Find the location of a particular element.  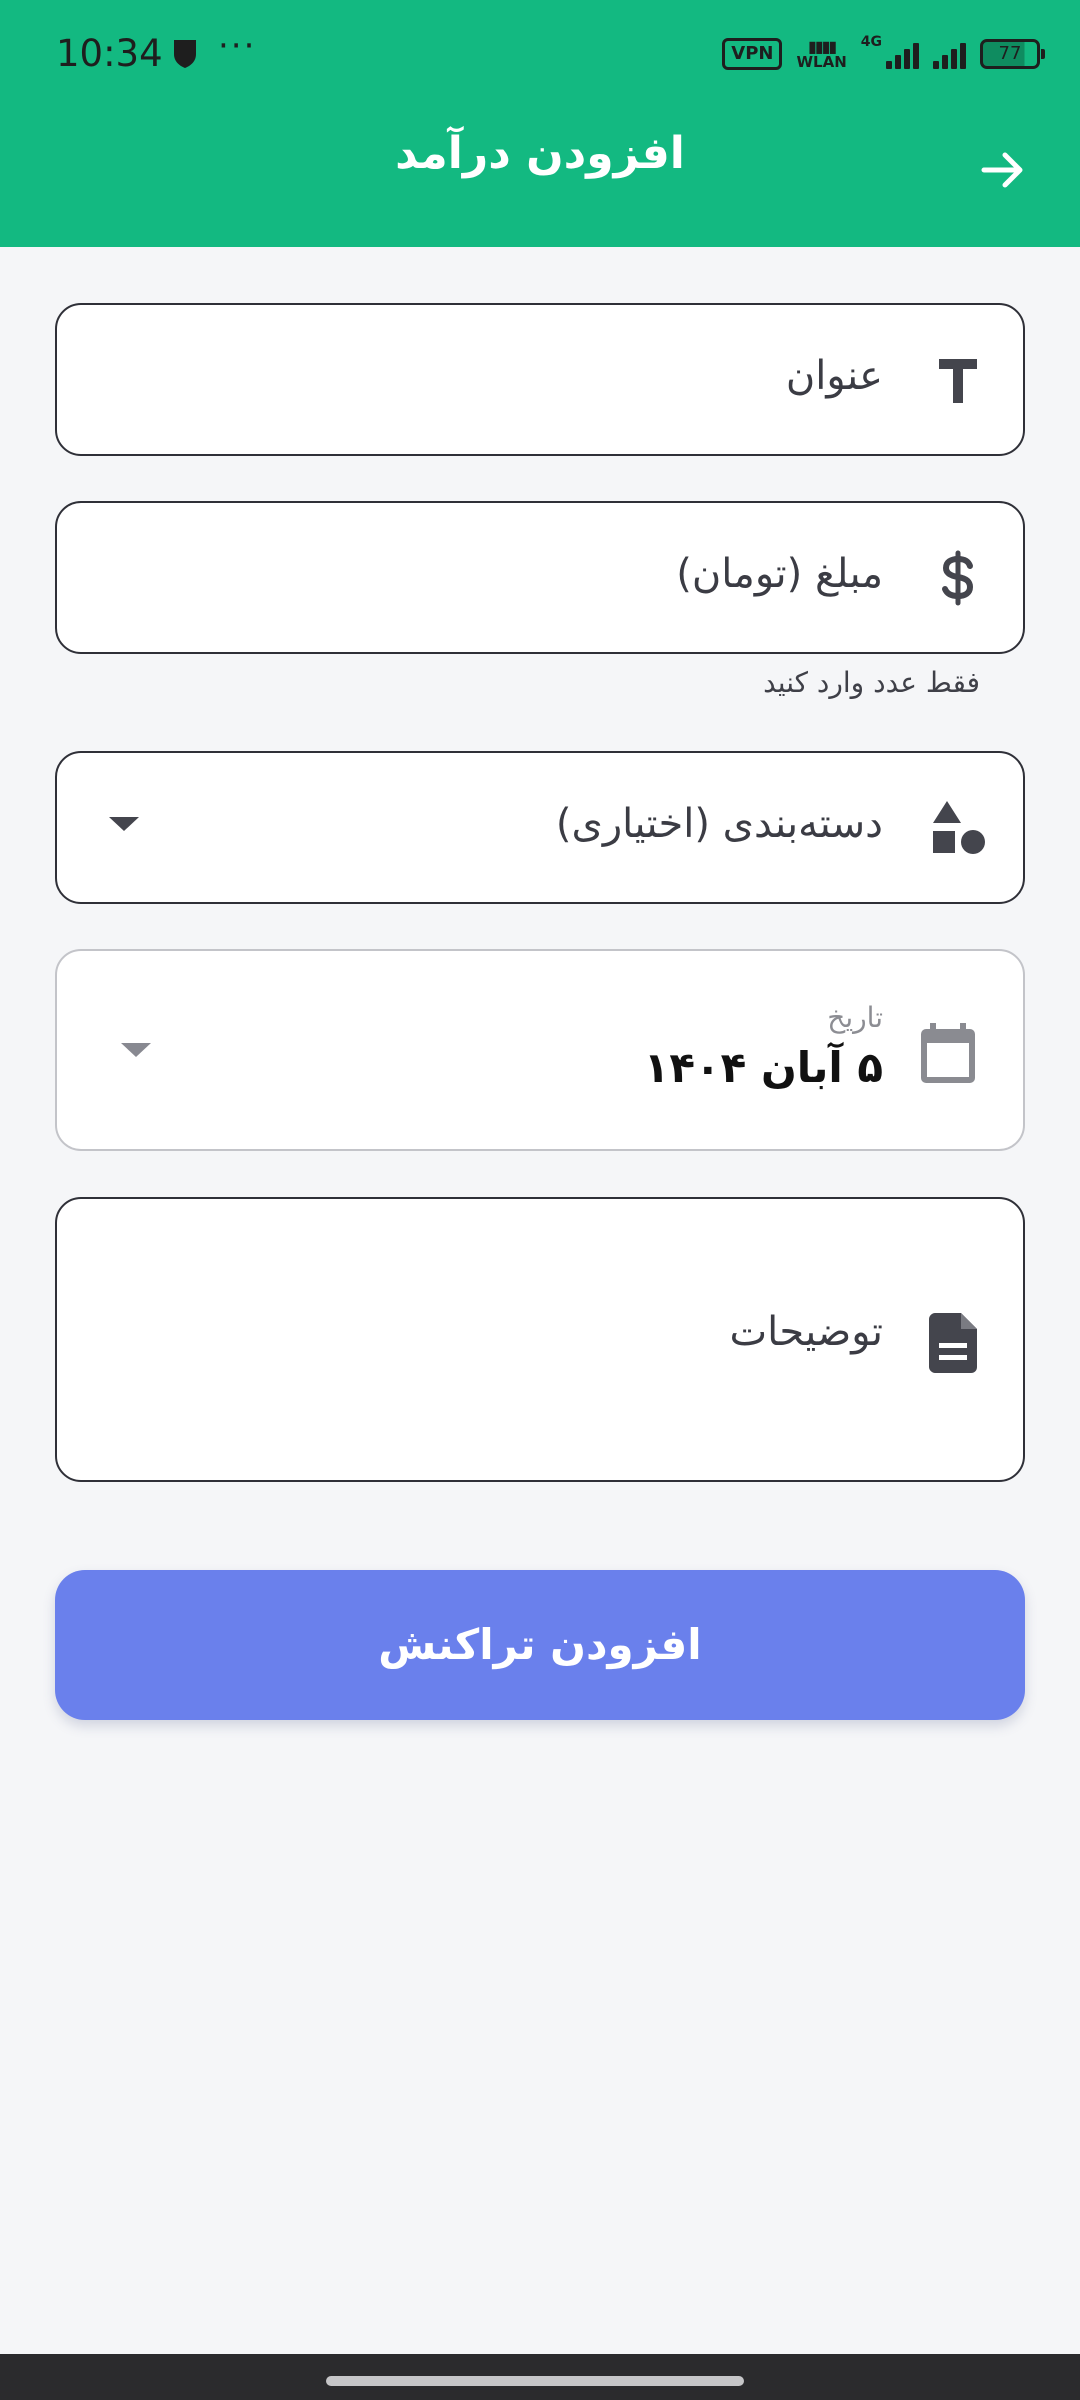

signal-1-icon is located at coordinates (902, 54).